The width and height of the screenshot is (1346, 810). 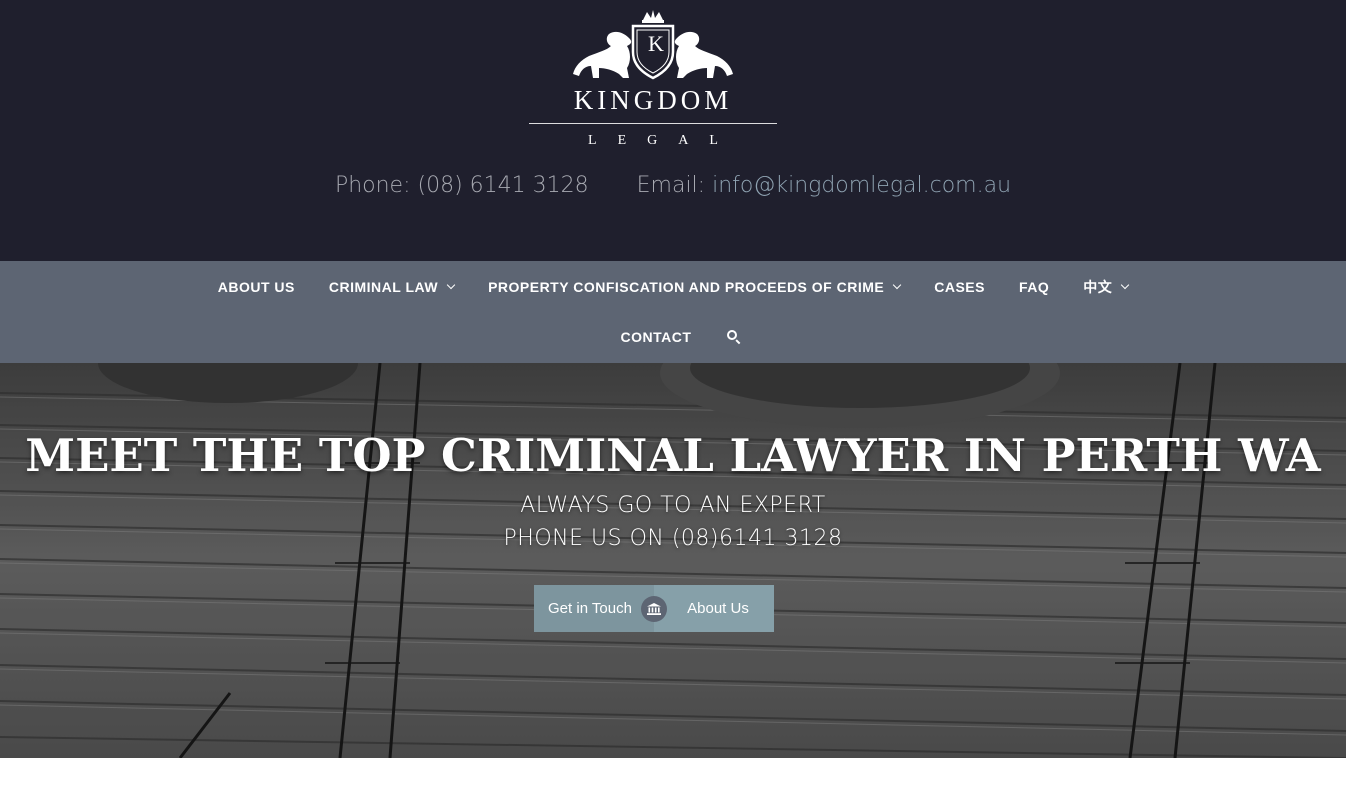 What do you see at coordinates (861, 185) in the screenshot?
I see `email-link: info@kingdomlegal.com.au` at bounding box center [861, 185].